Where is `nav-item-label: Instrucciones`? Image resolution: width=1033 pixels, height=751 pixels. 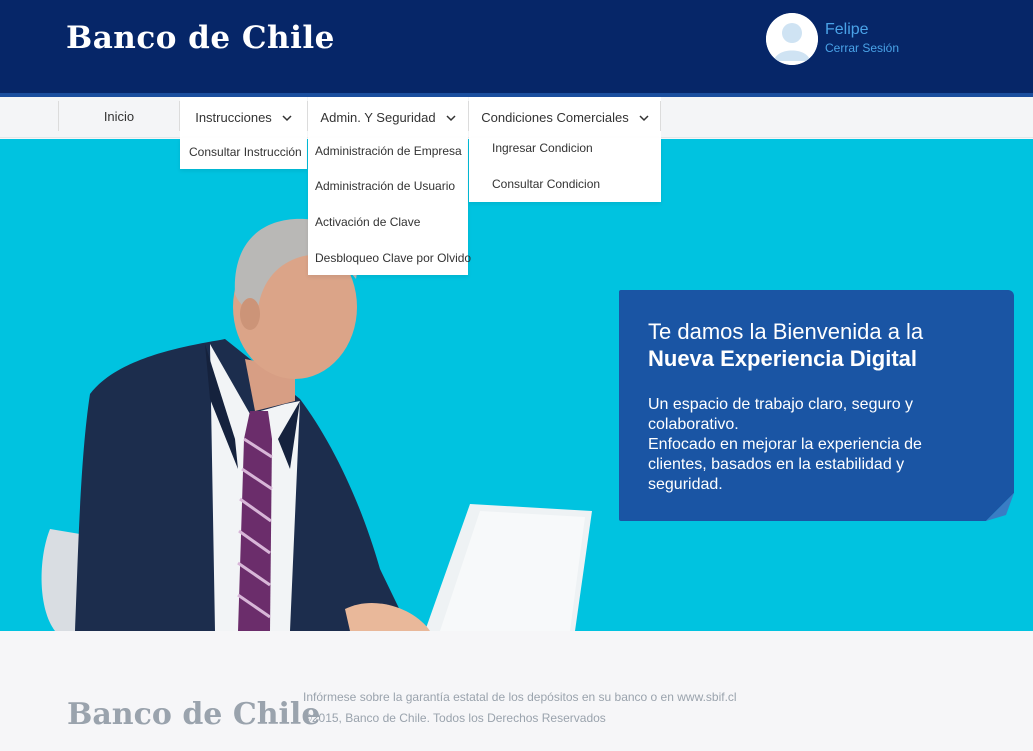
nav-item-label: Instrucciones is located at coordinates (233, 117).